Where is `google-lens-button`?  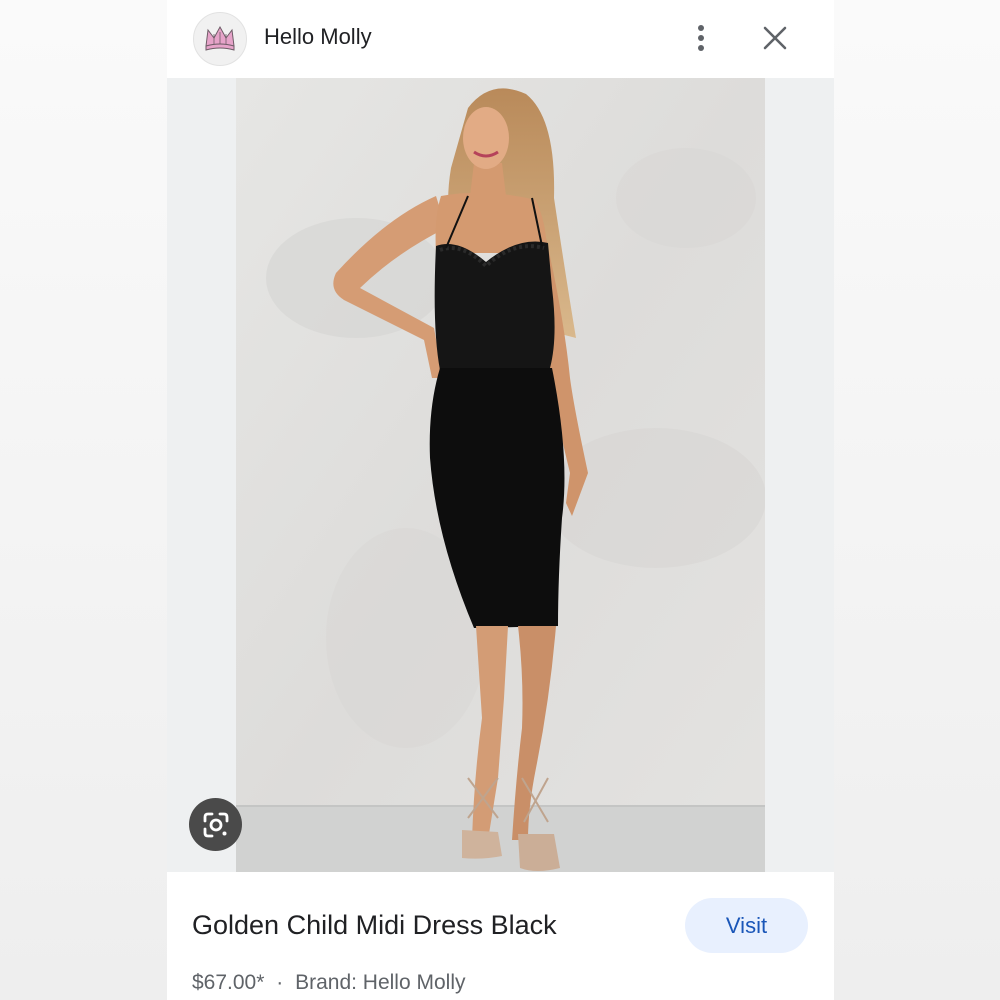 google-lens-button is located at coordinates (215, 824).